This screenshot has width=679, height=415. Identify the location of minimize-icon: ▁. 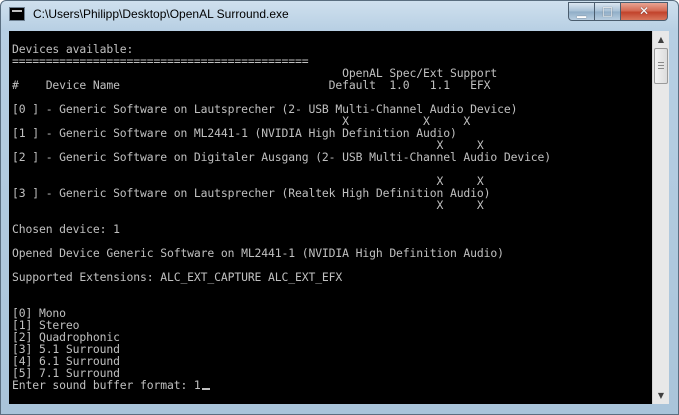
(581, 11).